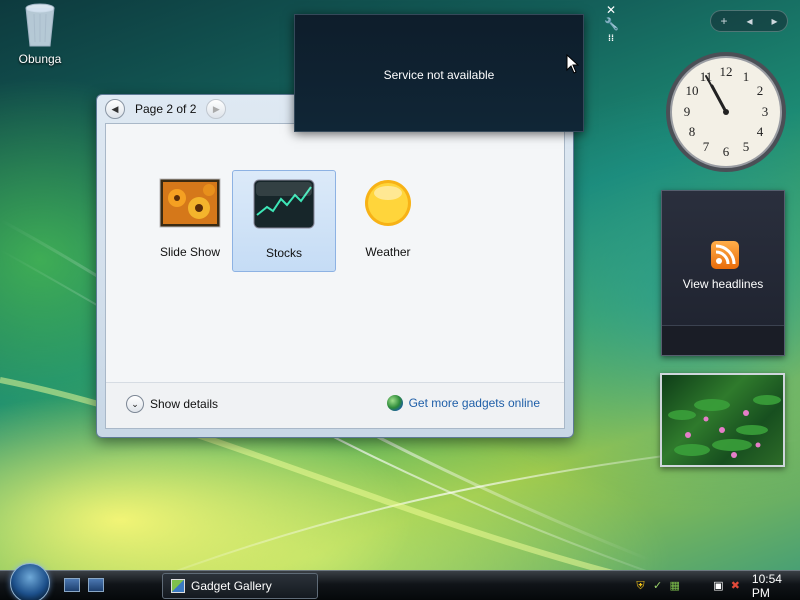  What do you see at coordinates (726, 112) in the screenshot?
I see `clock-gadget: 12 1 2 3 4 5 6 7 8 9 10 11` at bounding box center [726, 112].